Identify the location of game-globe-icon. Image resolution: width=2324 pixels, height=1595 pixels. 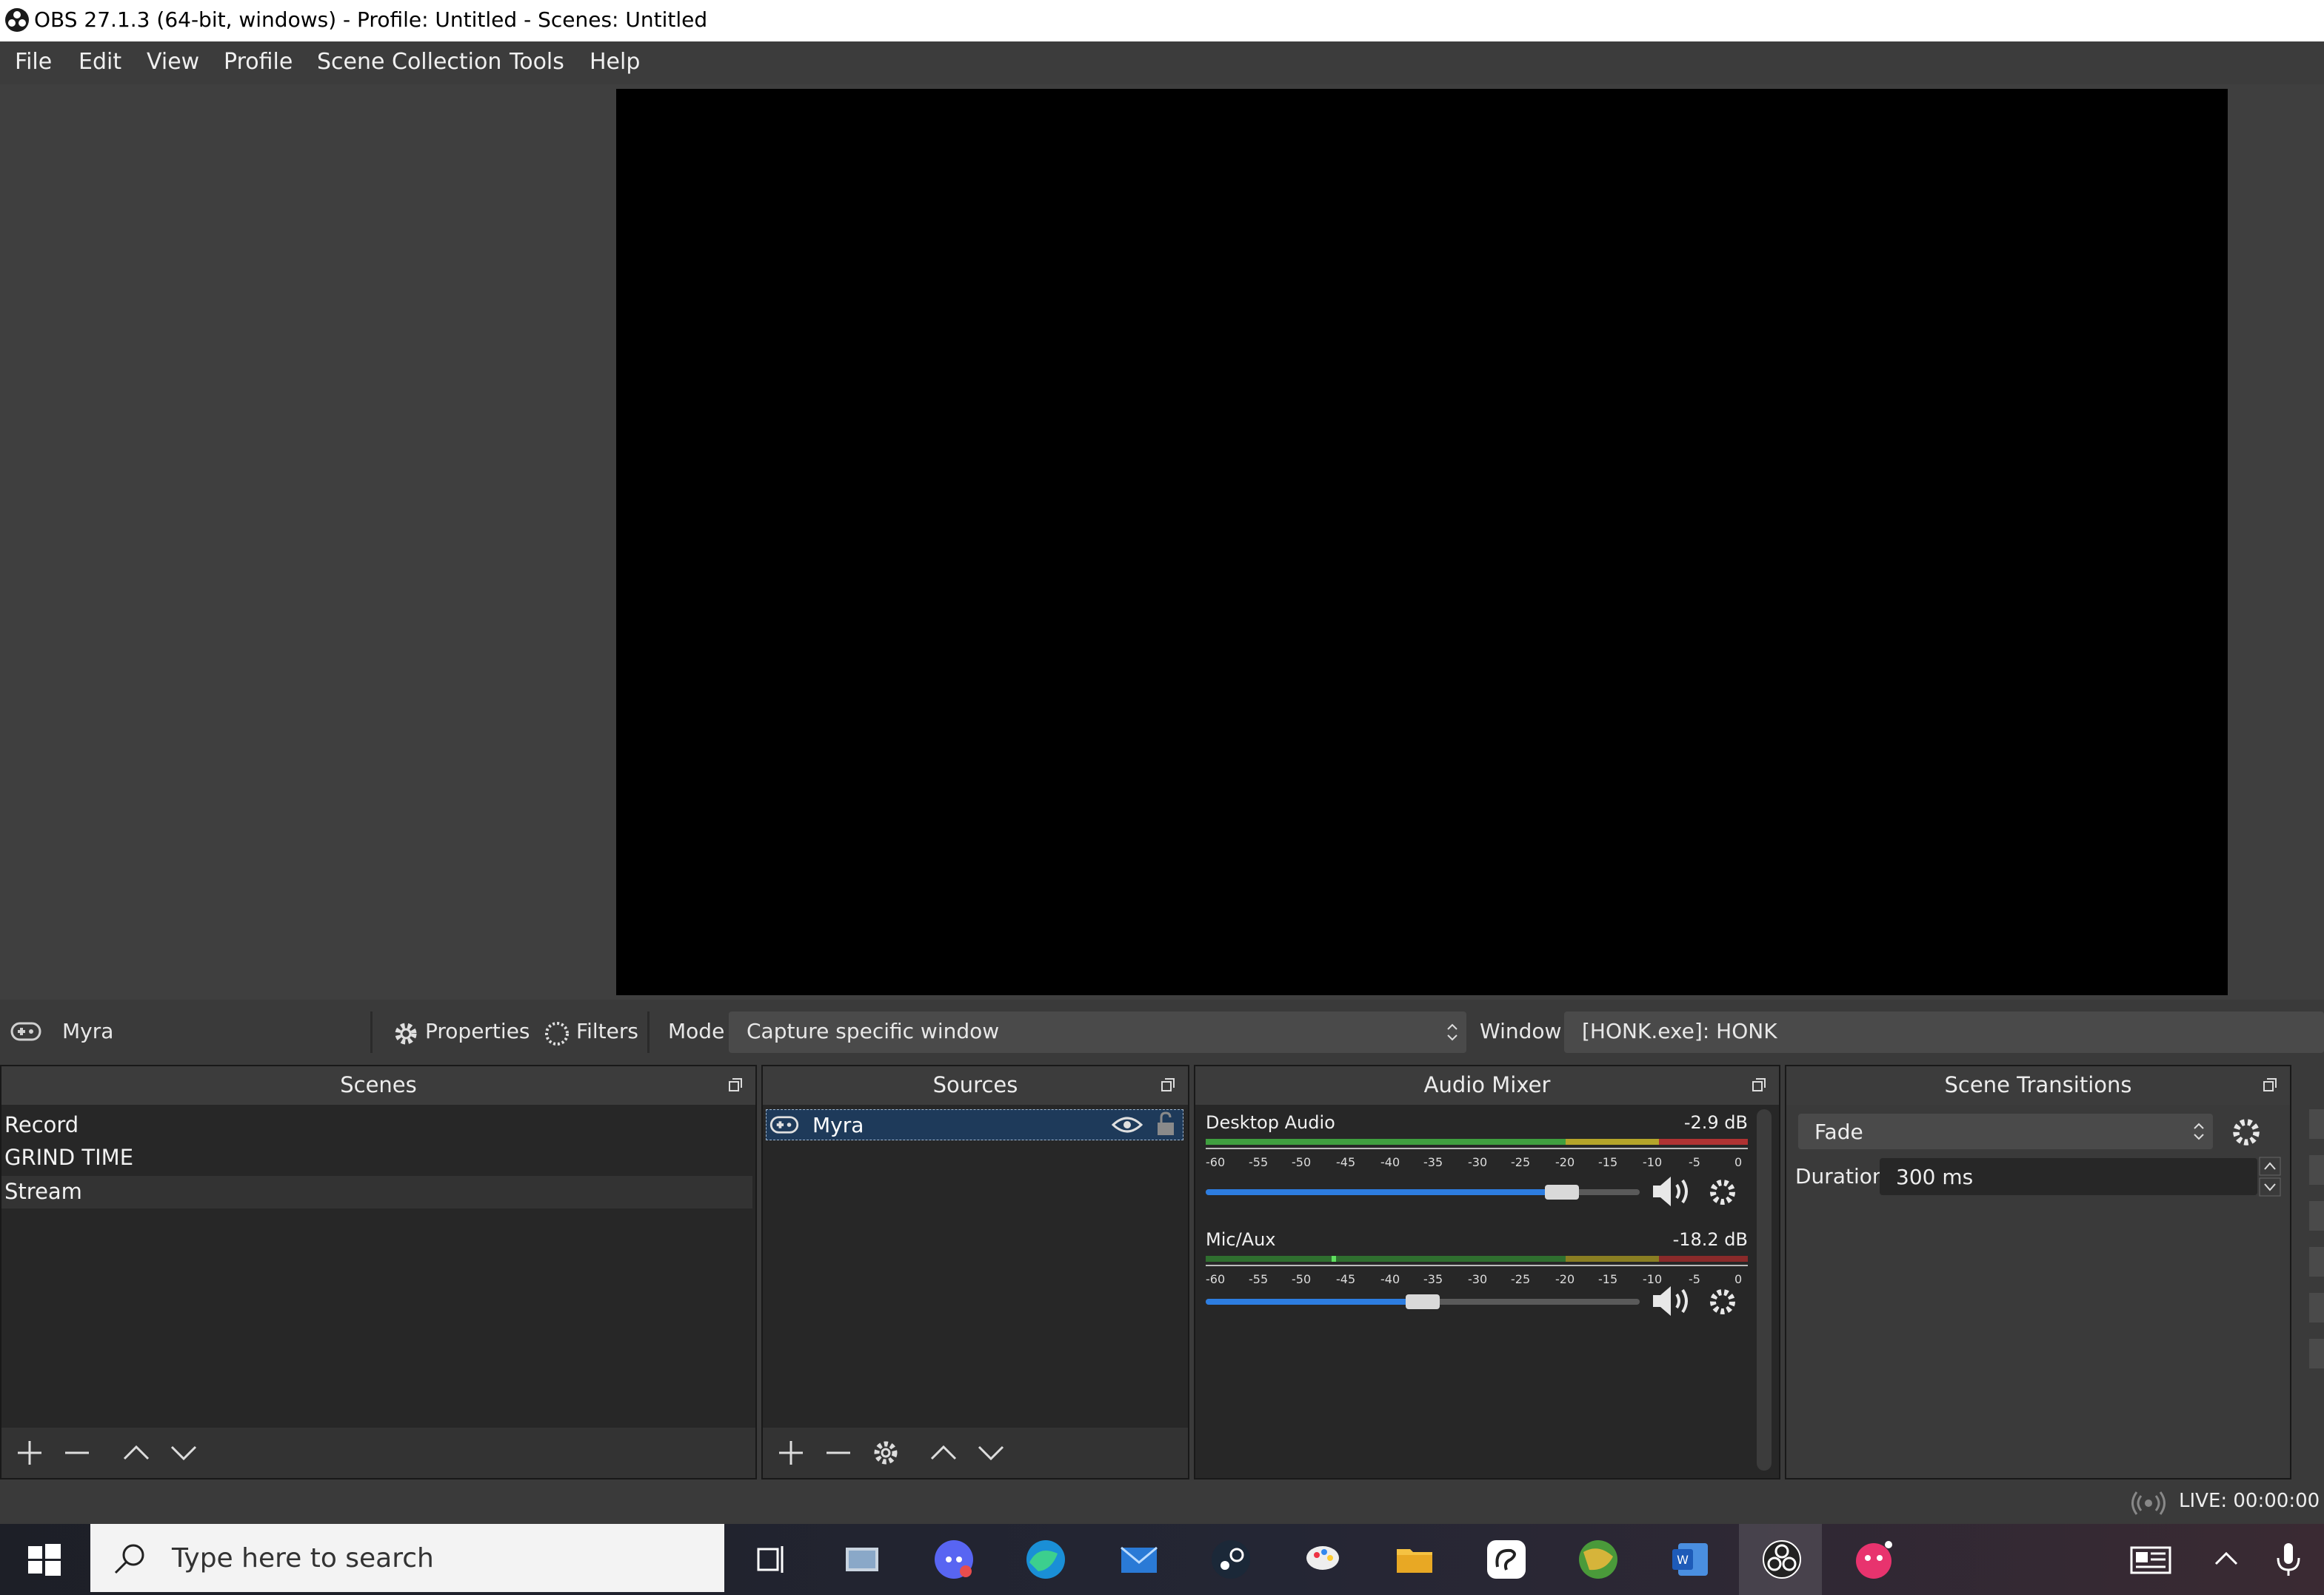
(1598, 1560).